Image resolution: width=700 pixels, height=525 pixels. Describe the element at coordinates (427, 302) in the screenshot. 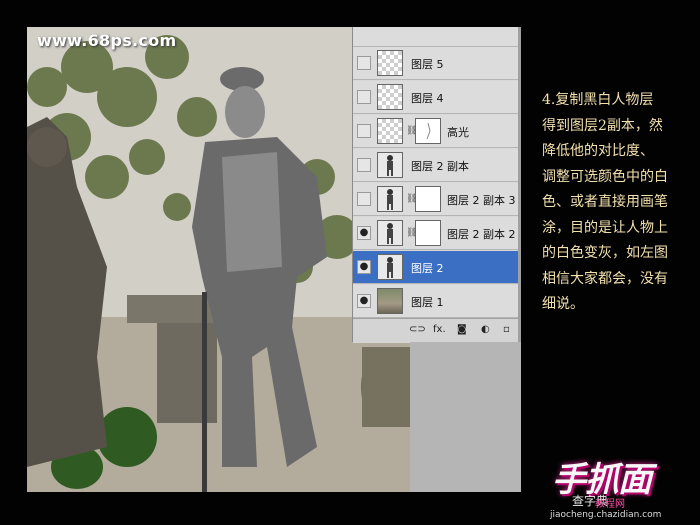

I see `layer-name: 图层 1` at that location.